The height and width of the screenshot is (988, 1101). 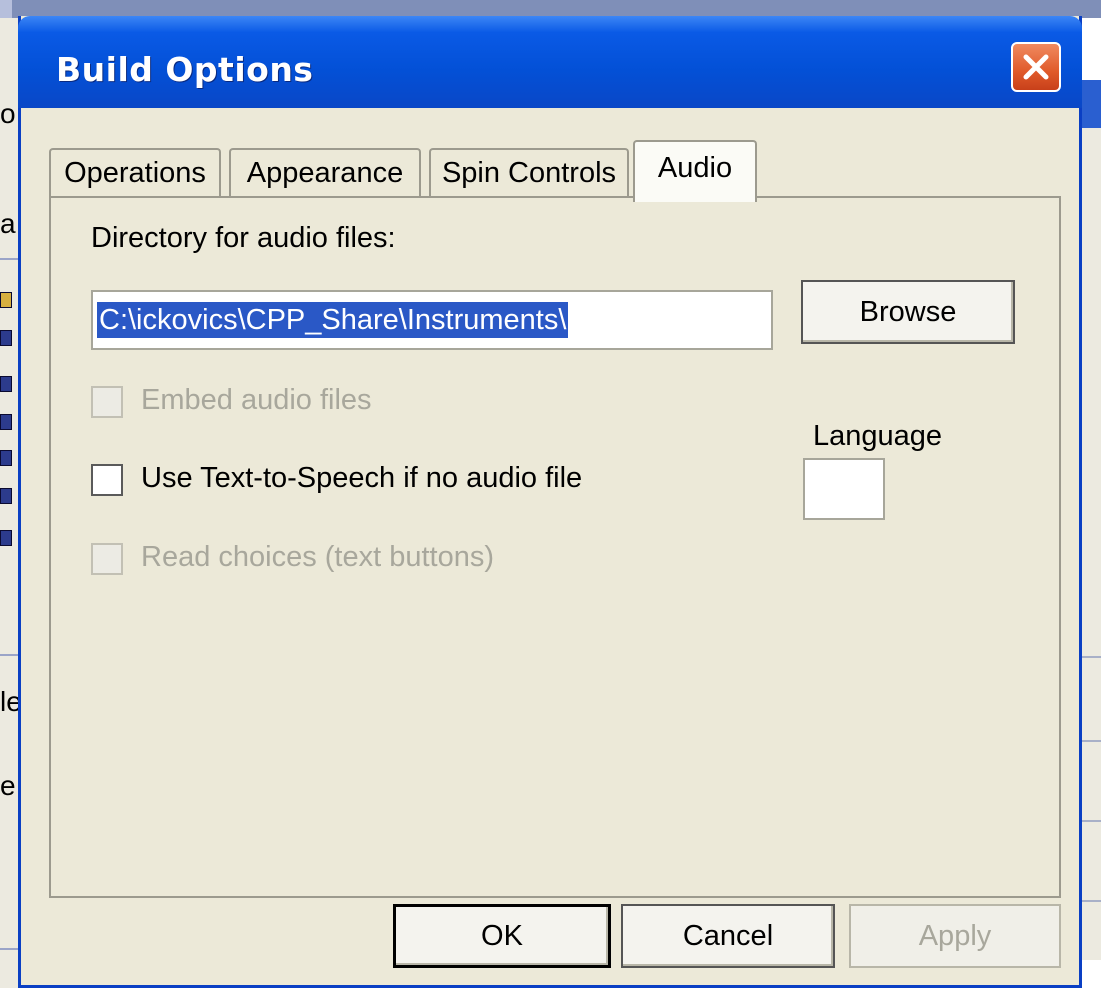 I want to click on background-text-fragment: a, so click(x=8, y=223).